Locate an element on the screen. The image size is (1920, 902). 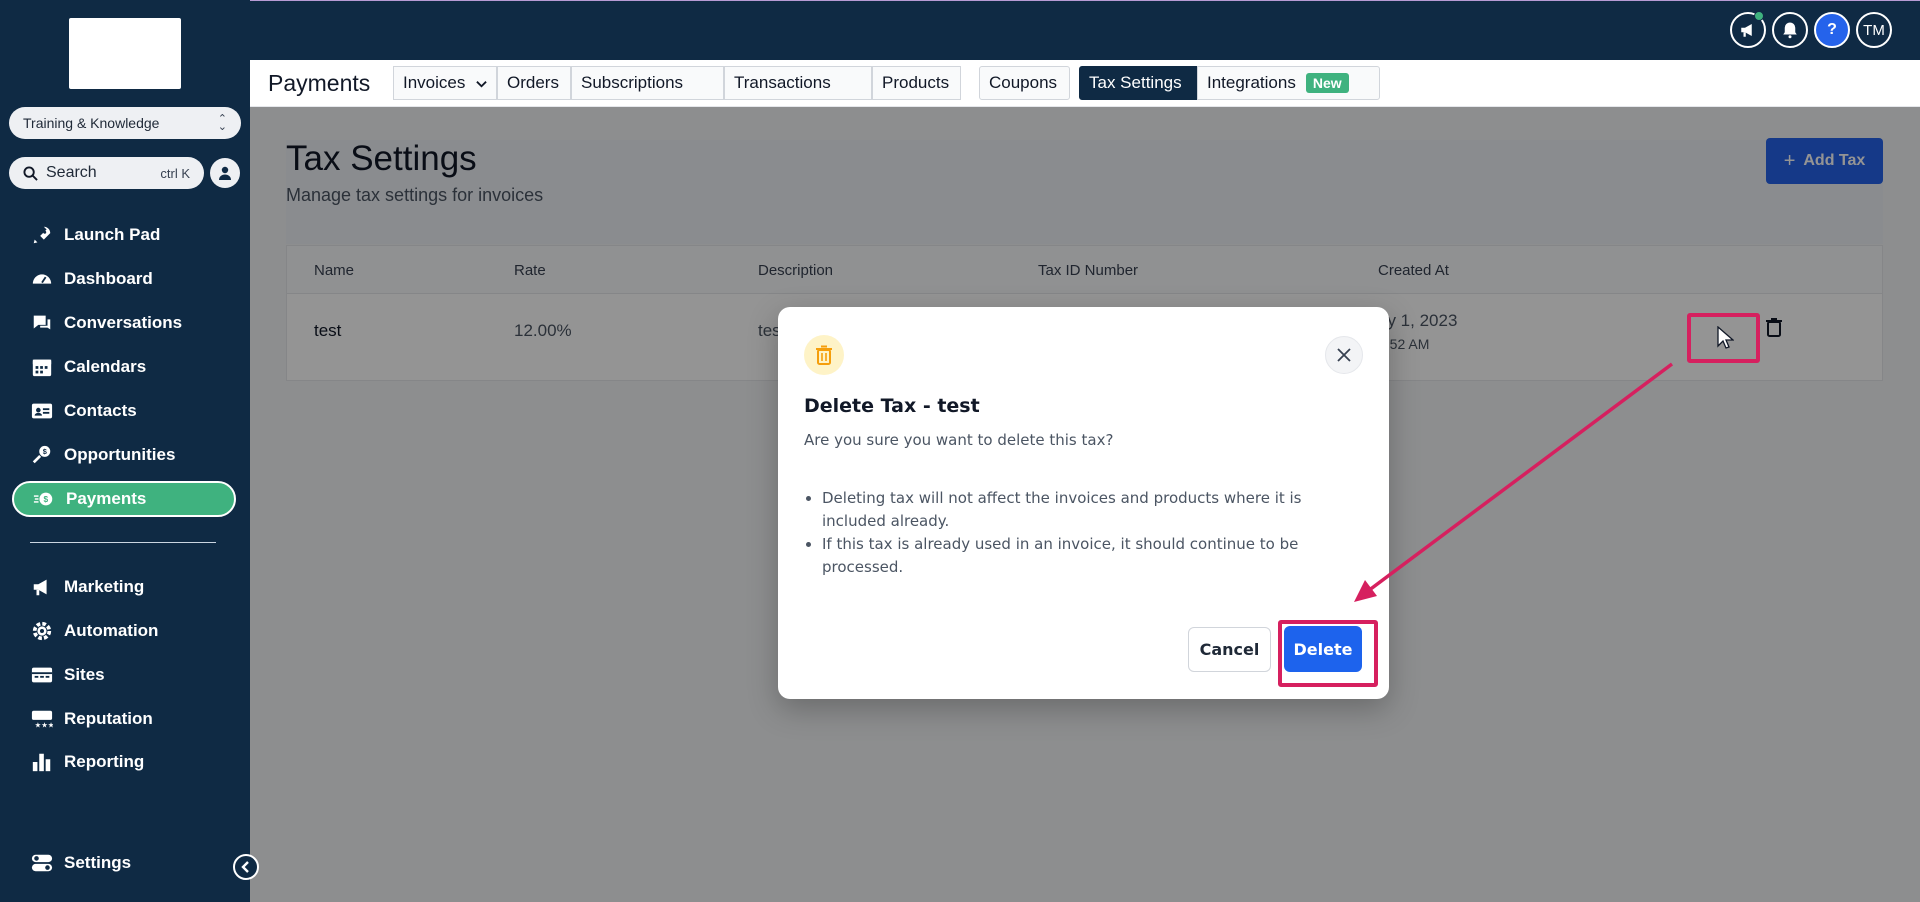
tab-transactions: Transactions is located at coordinates (798, 83).